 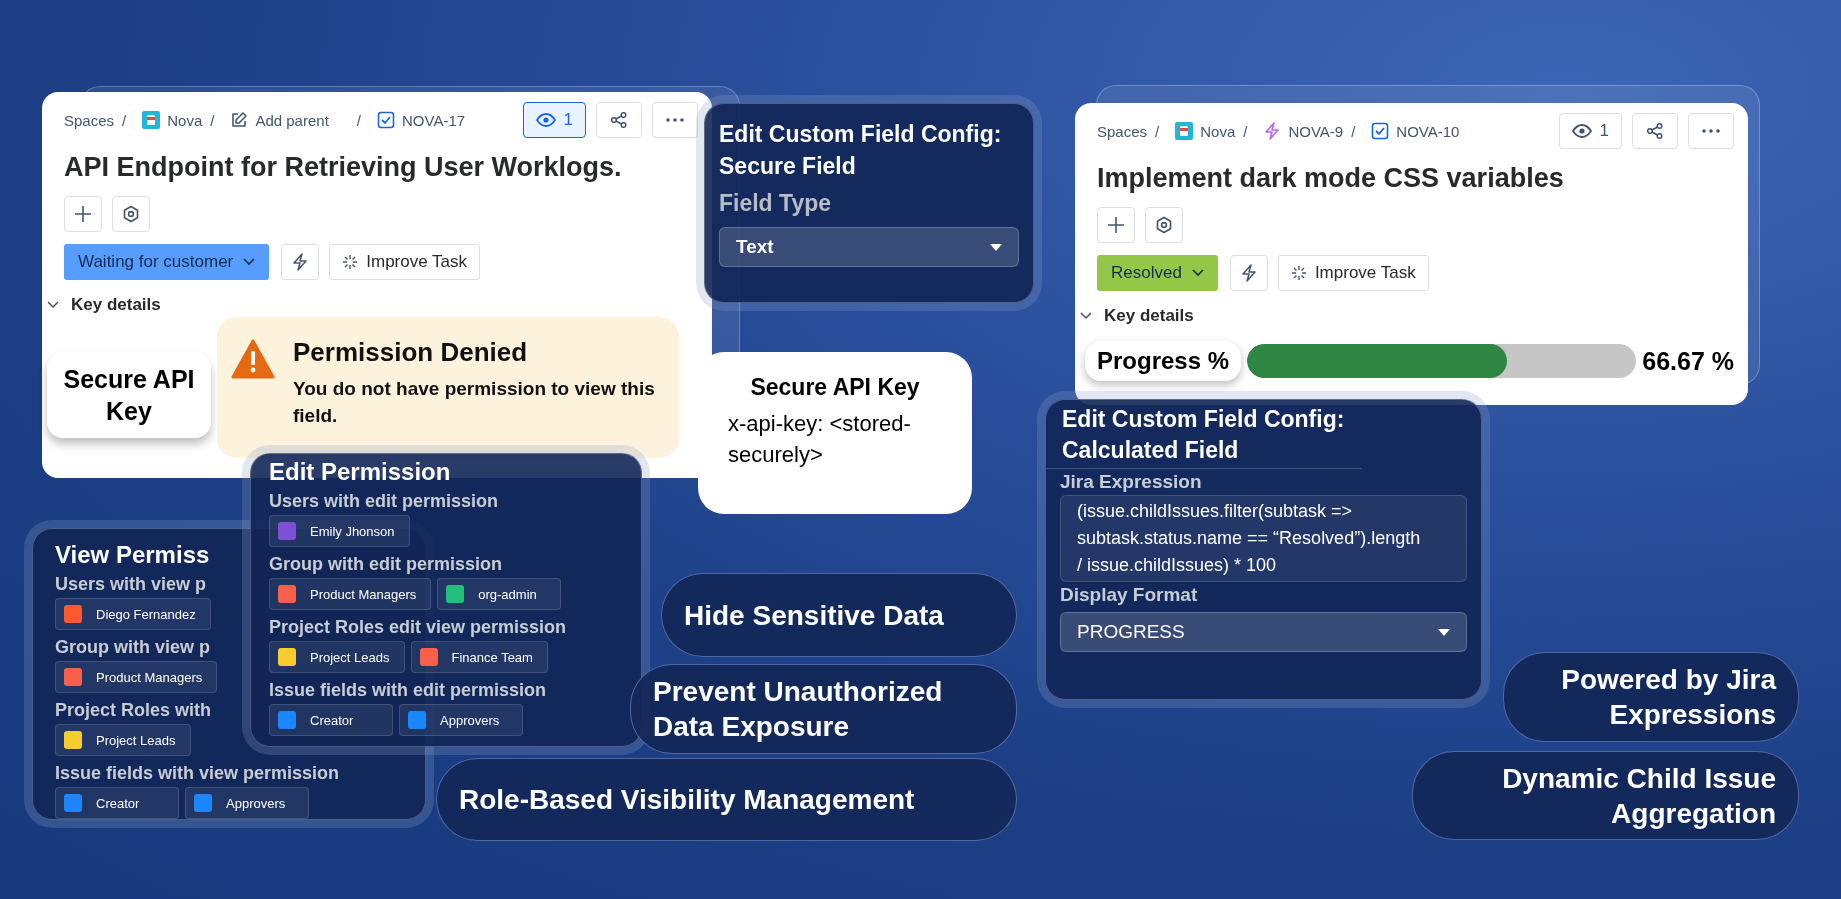 What do you see at coordinates (1131, 482) in the screenshot?
I see `field-label: Jira Expression` at bounding box center [1131, 482].